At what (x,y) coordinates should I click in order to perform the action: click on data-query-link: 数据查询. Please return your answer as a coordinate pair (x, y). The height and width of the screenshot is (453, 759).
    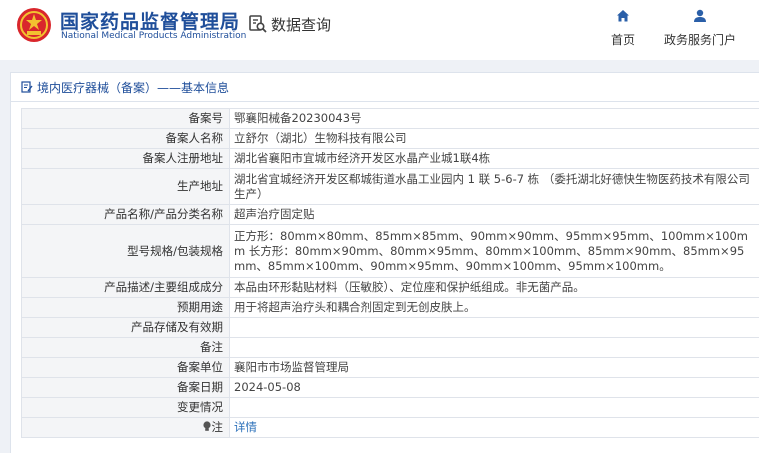
    Looking at the image, I should click on (289, 24).